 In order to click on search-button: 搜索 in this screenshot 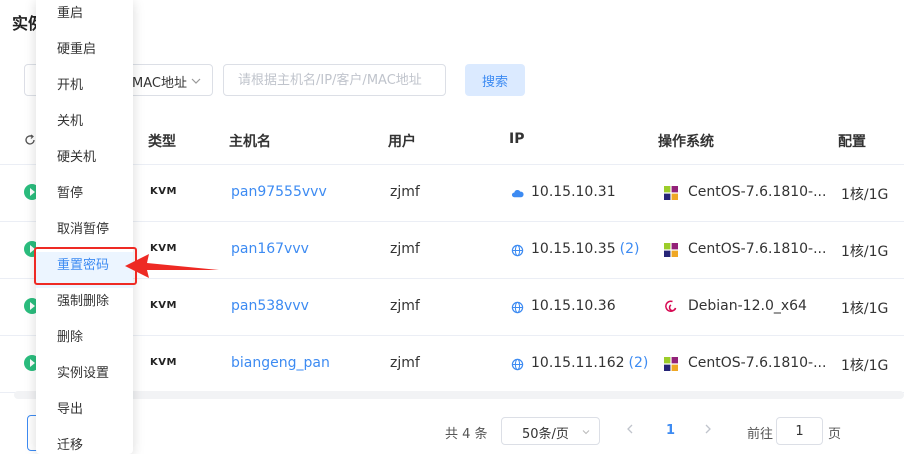, I will do `click(495, 80)`.